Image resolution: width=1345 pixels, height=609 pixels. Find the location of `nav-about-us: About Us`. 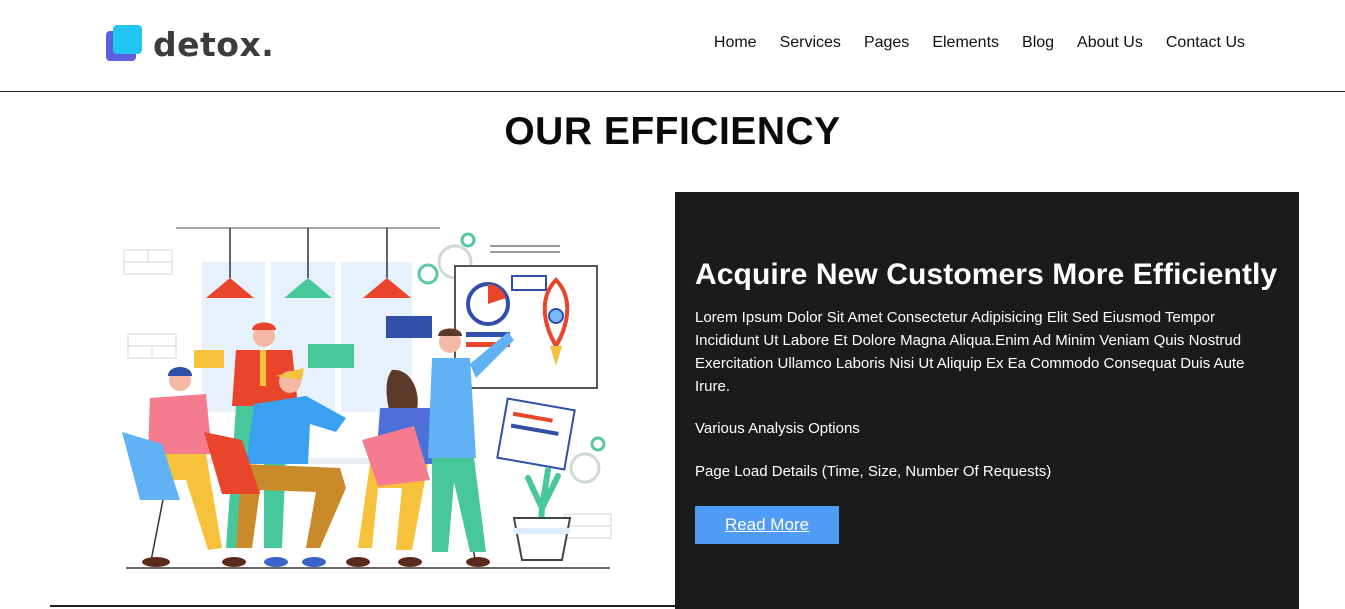

nav-about-us: About Us is located at coordinates (1110, 43).